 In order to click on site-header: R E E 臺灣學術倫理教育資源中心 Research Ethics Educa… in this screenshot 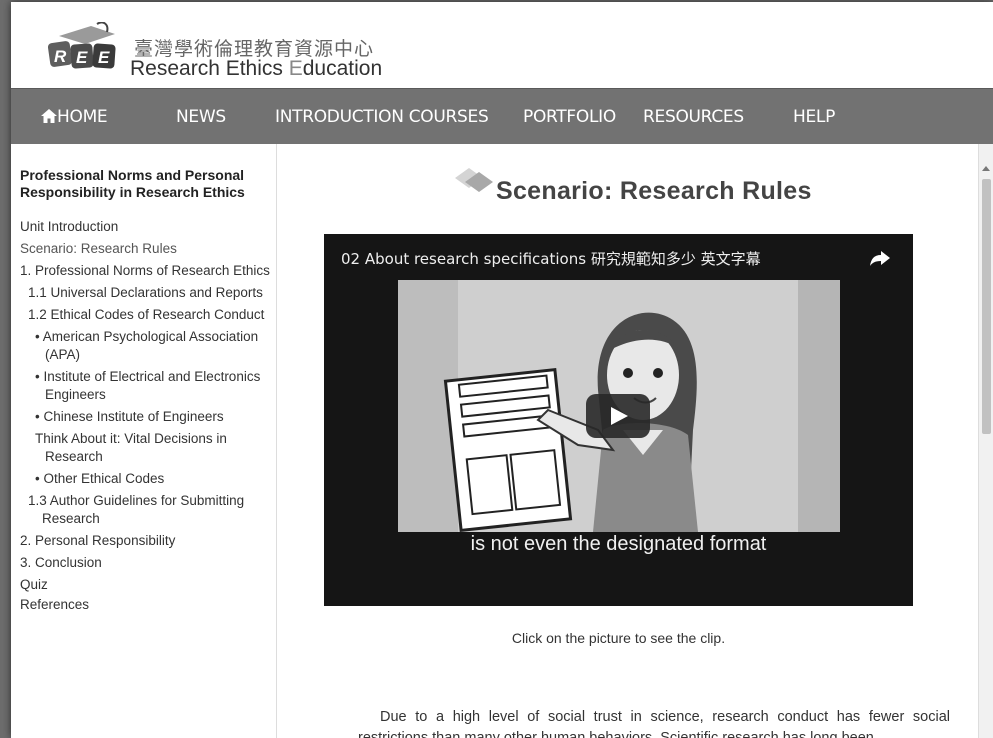, I will do `click(502, 45)`.